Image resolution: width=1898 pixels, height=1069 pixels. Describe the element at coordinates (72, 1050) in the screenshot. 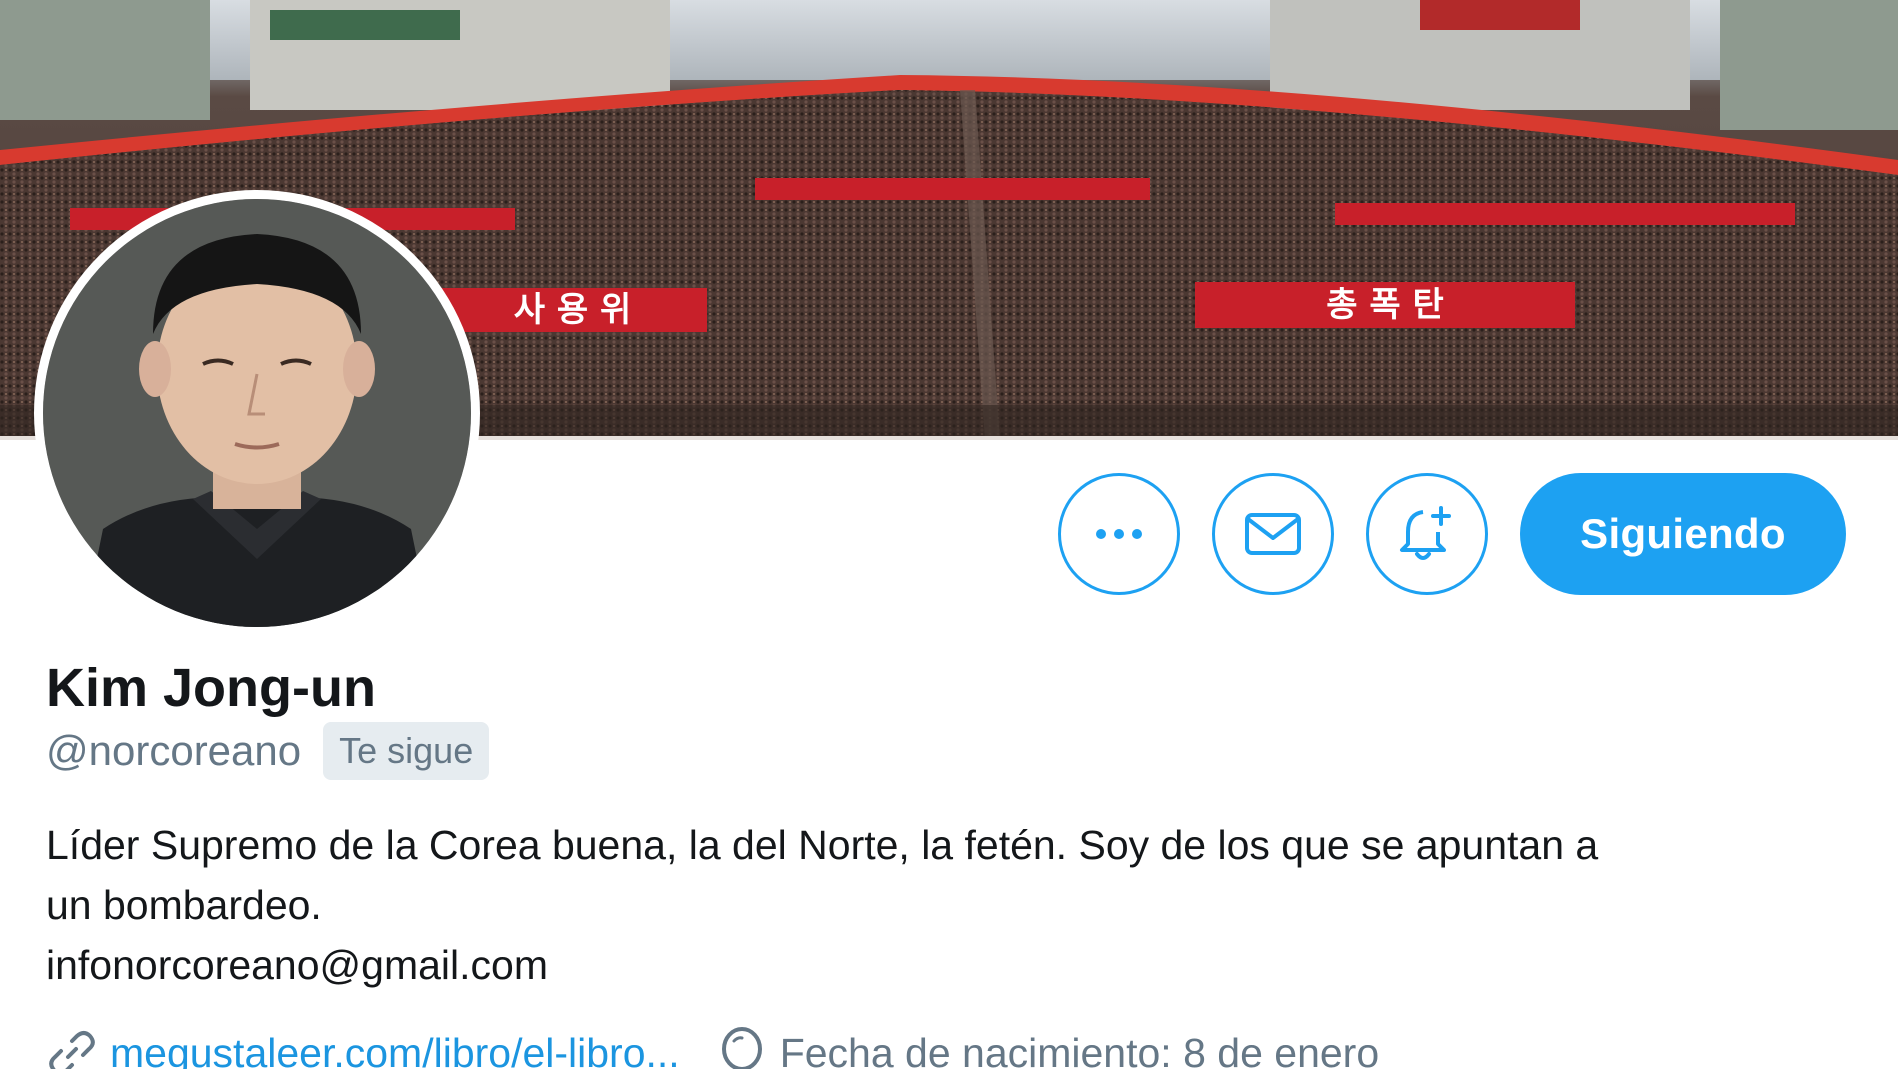

I see `link-icon` at that location.